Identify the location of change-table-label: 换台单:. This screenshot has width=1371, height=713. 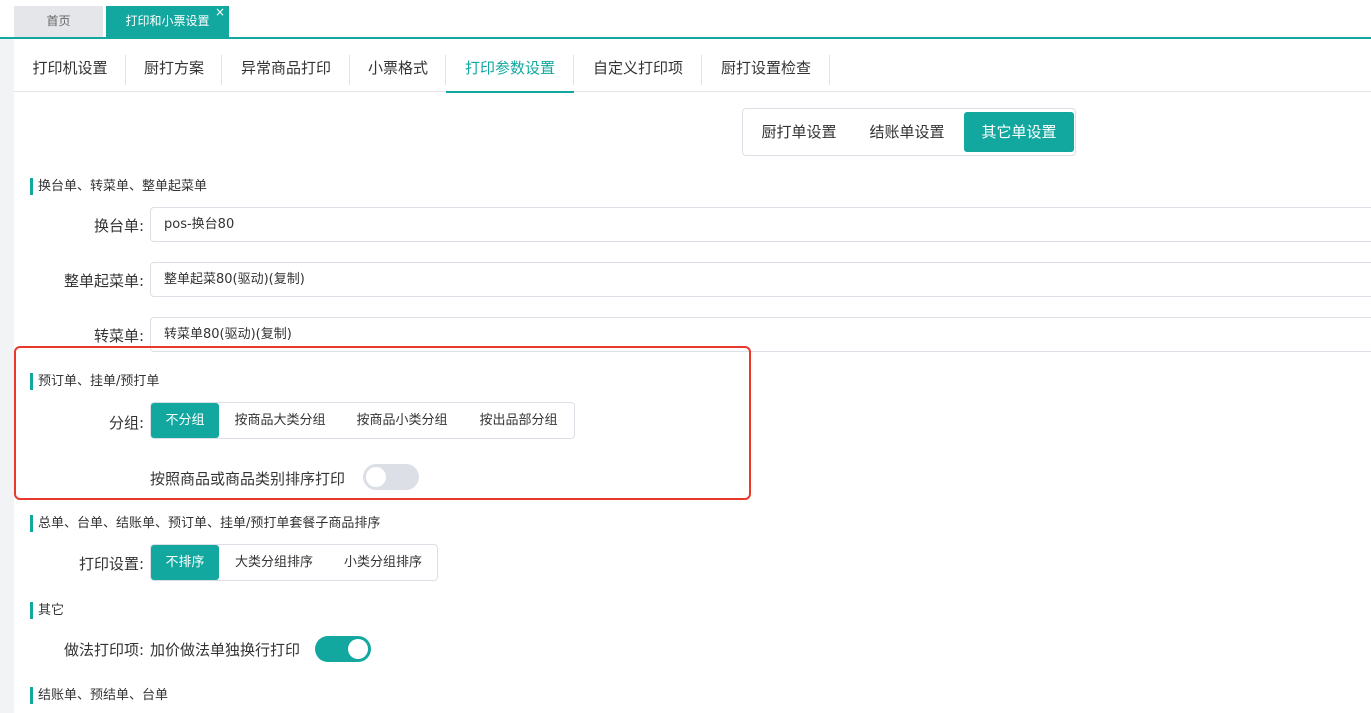
(118, 226).